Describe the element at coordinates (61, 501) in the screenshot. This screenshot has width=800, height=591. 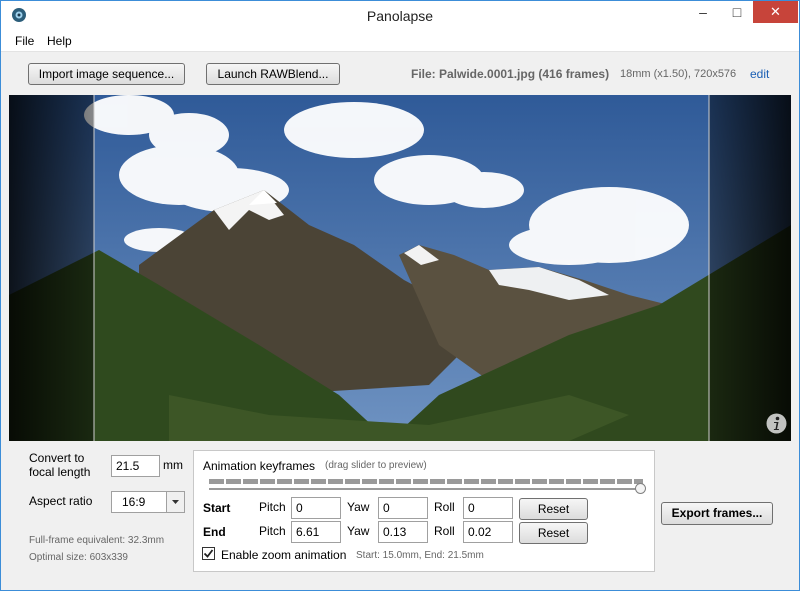
I see `aspect-ratio-label: Aspect ratio` at that location.